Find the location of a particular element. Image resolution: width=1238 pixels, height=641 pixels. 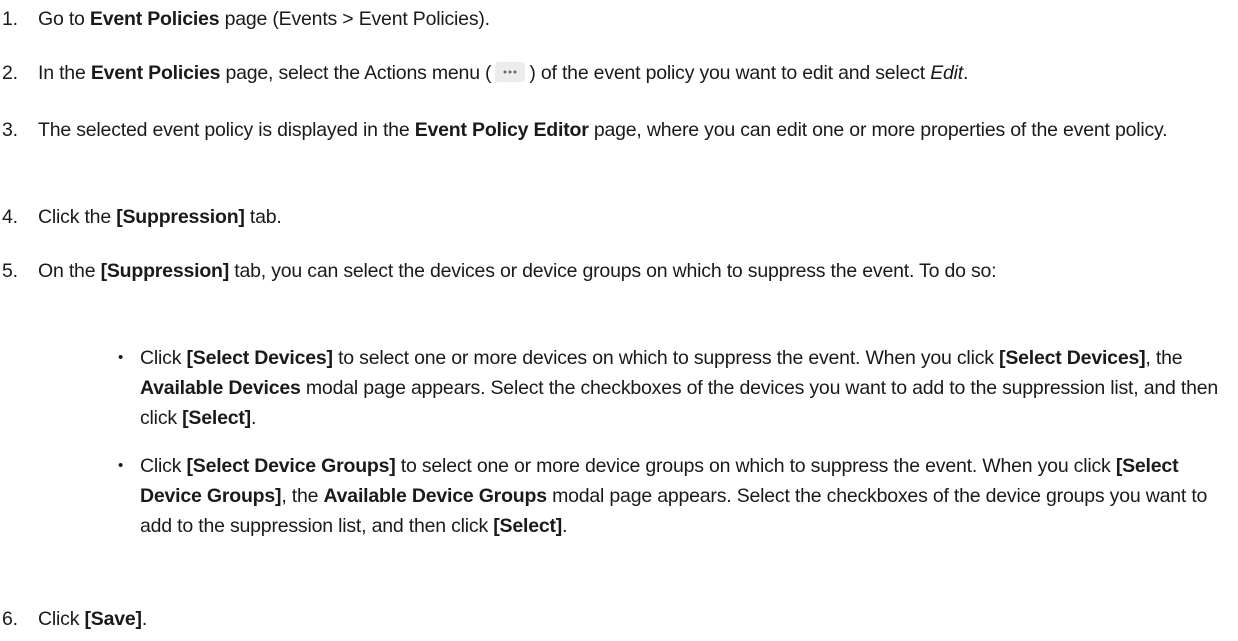

step-text: Click the [Suppression] tab. is located at coordinates (160, 217).